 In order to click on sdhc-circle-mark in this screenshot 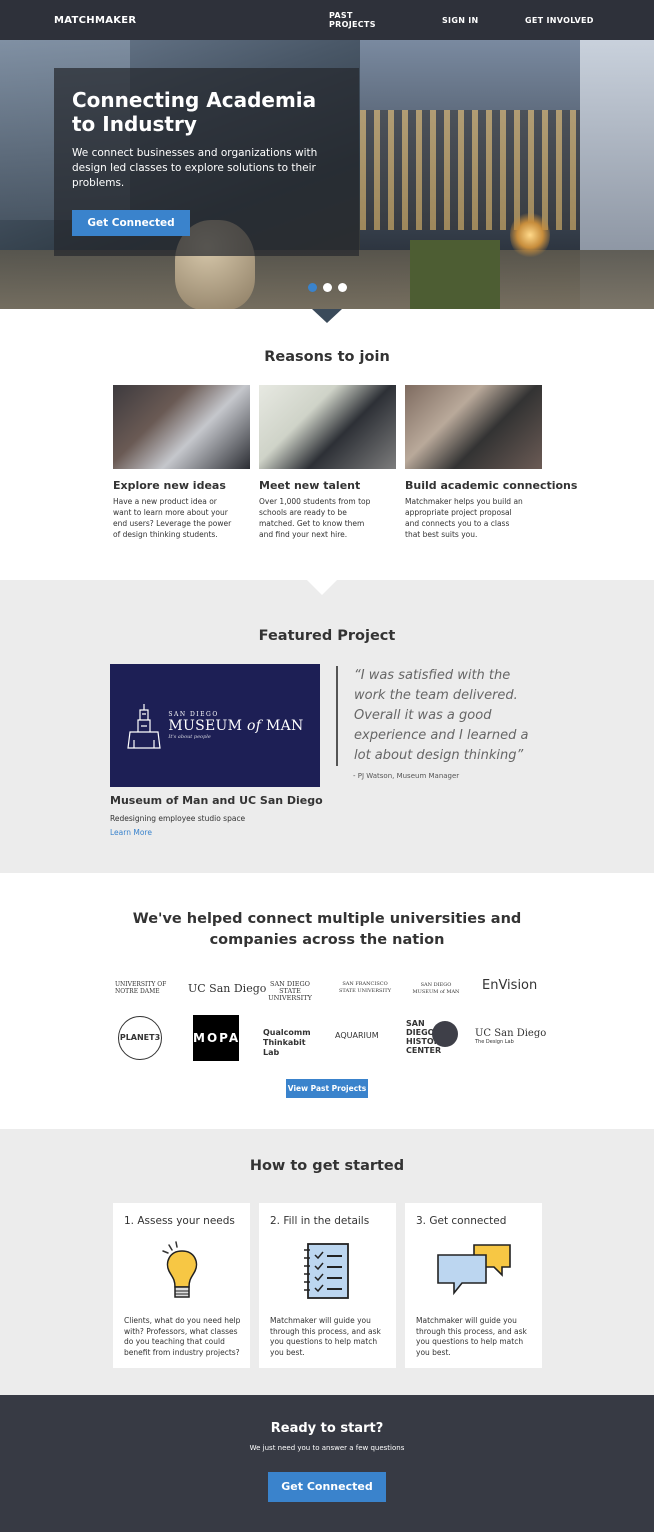, I will do `click(445, 1034)`.